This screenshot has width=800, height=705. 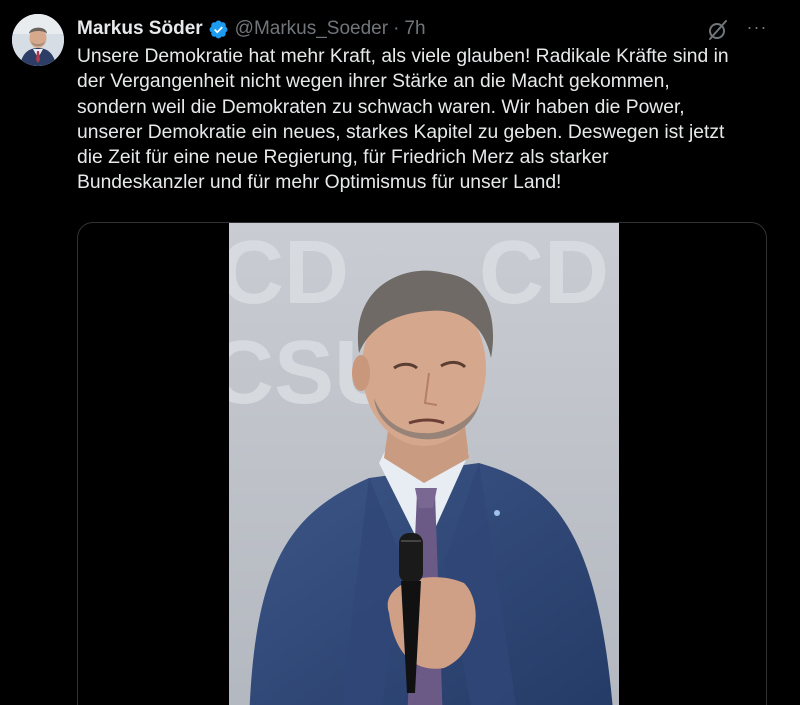 What do you see at coordinates (718, 30) in the screenshot?
I see `grok-icon` at bounding box center [718, 30].